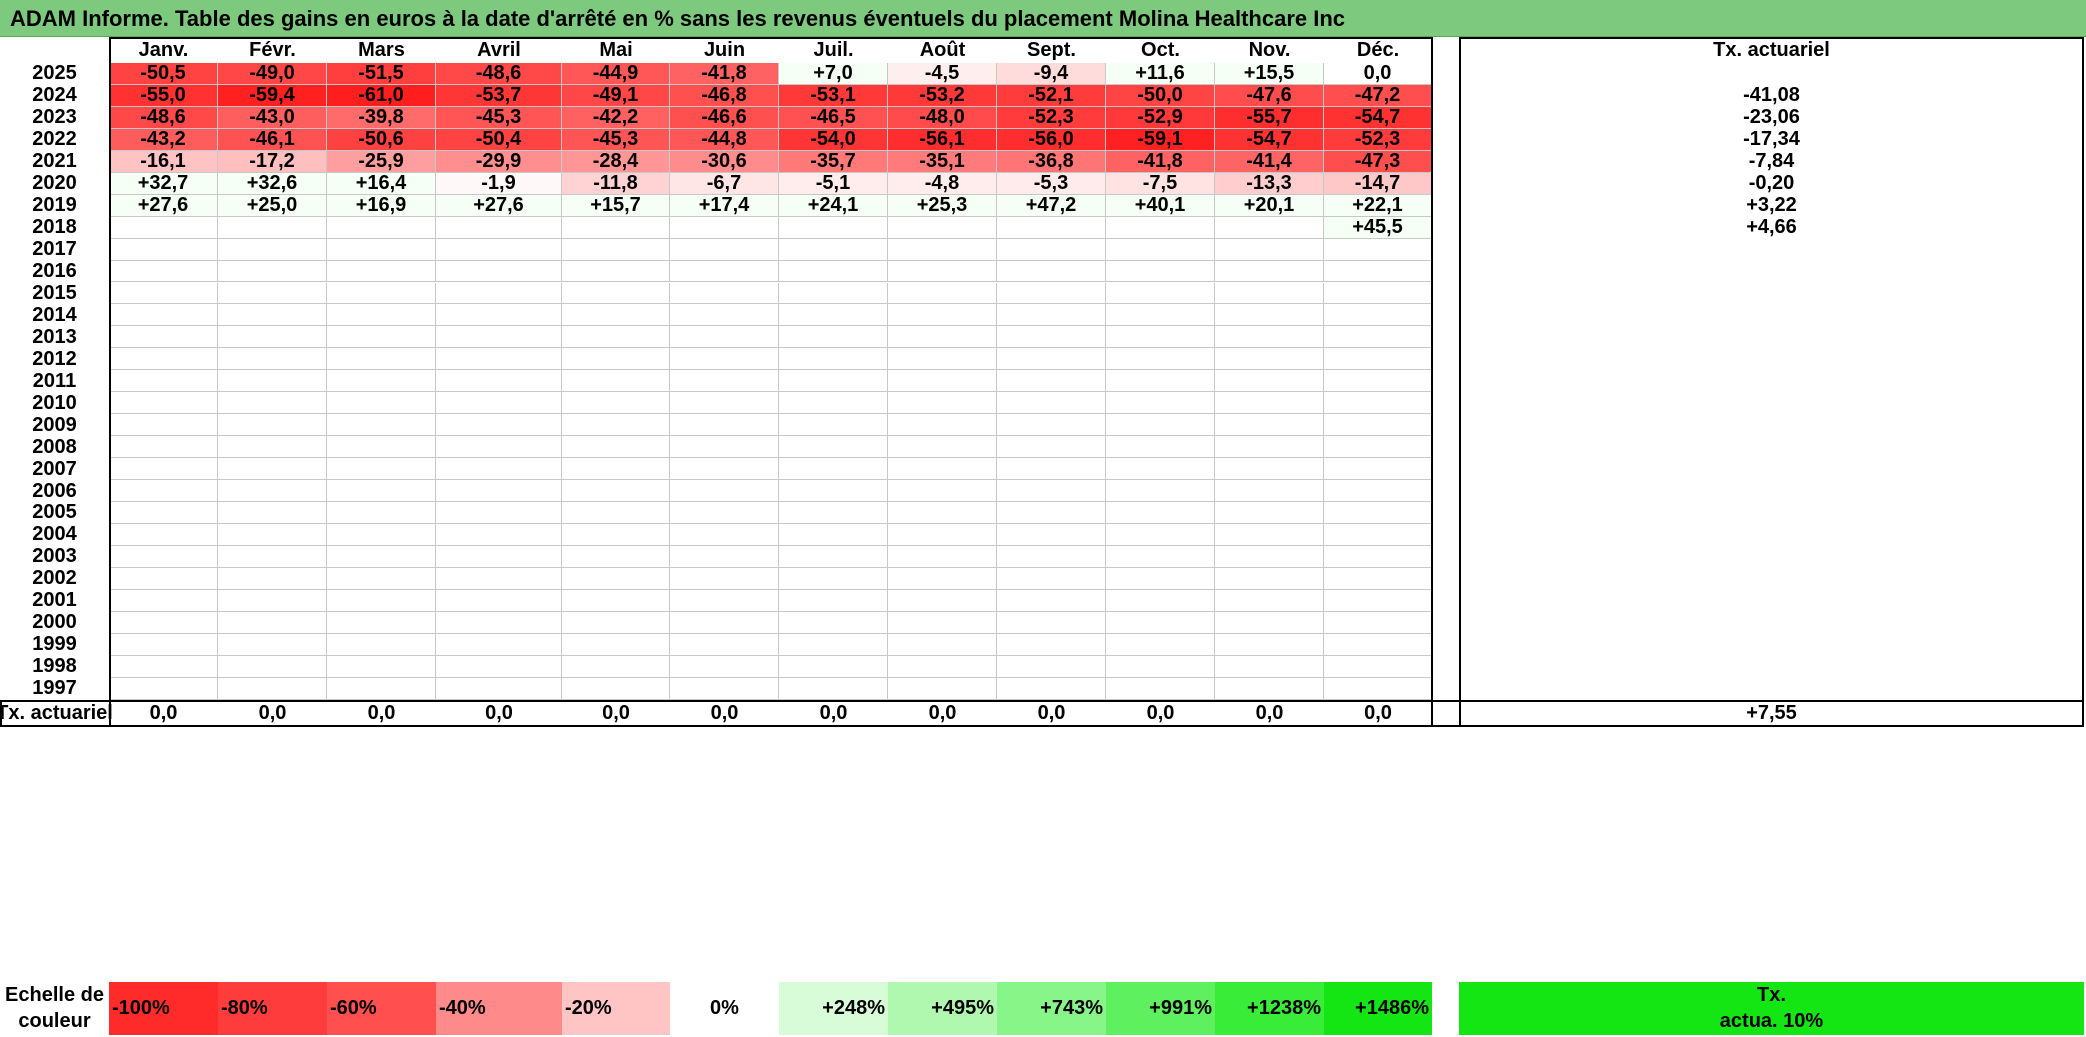 The height and width of the screenshot is (1037, 2086). Describe the element at coordinates (1269, 161) in the screenshot. I see `table-cell: -41,4` at that location.